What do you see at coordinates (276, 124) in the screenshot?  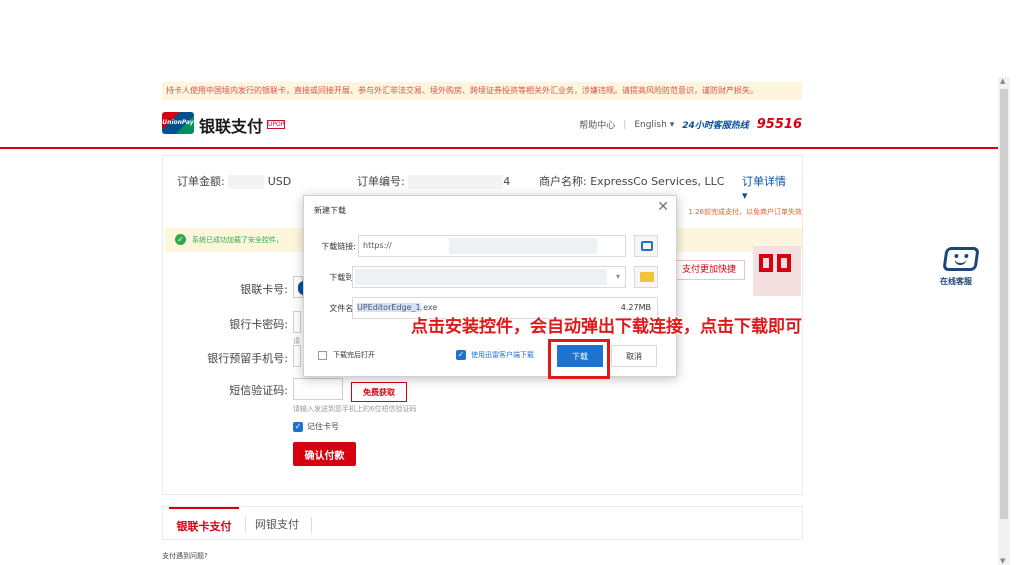 I see `brand-badge: UPOP` at bounding box center [276, 124].